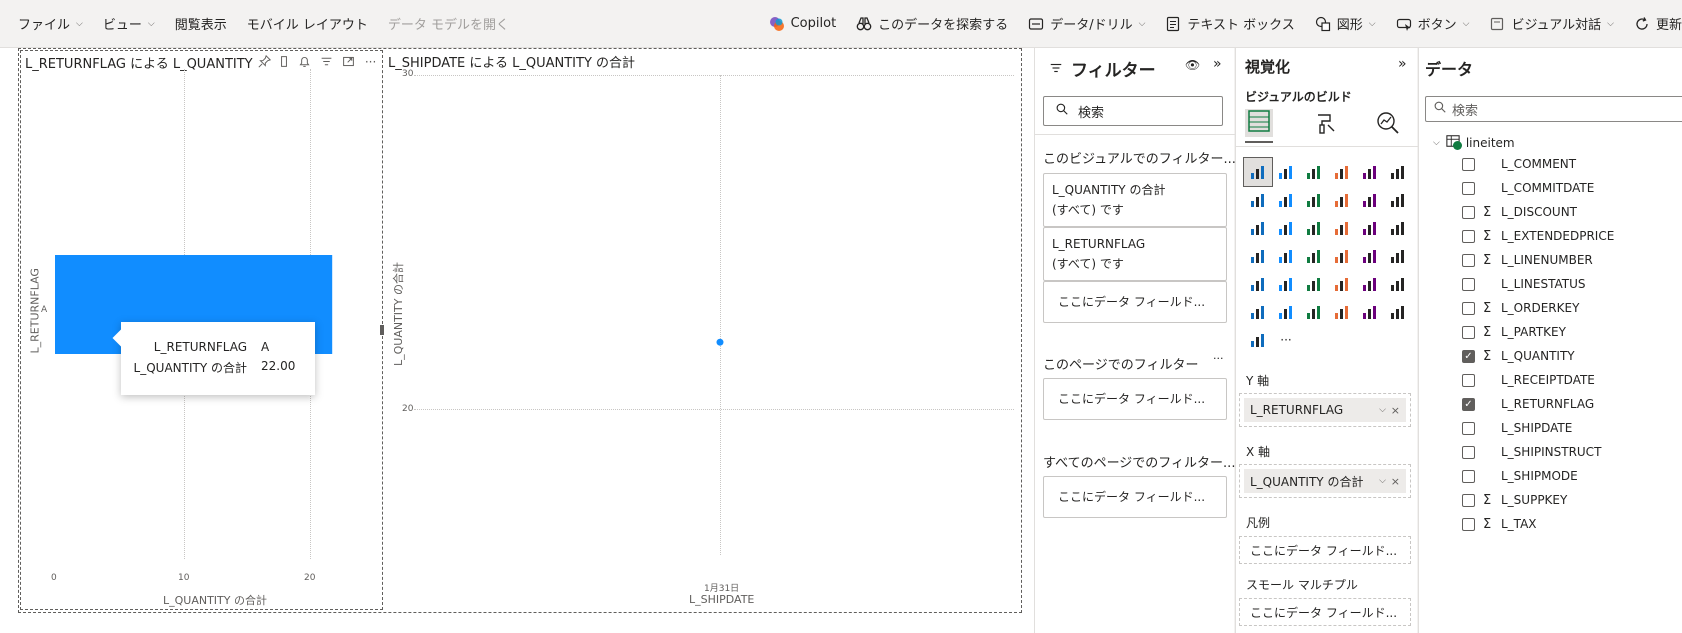 The height and width of the screenshot is (633, 1682). What do you see at coordinates (1370, 172) in the screenshot?
I see `100-bar-icon` at bounding box center [1370, 172].